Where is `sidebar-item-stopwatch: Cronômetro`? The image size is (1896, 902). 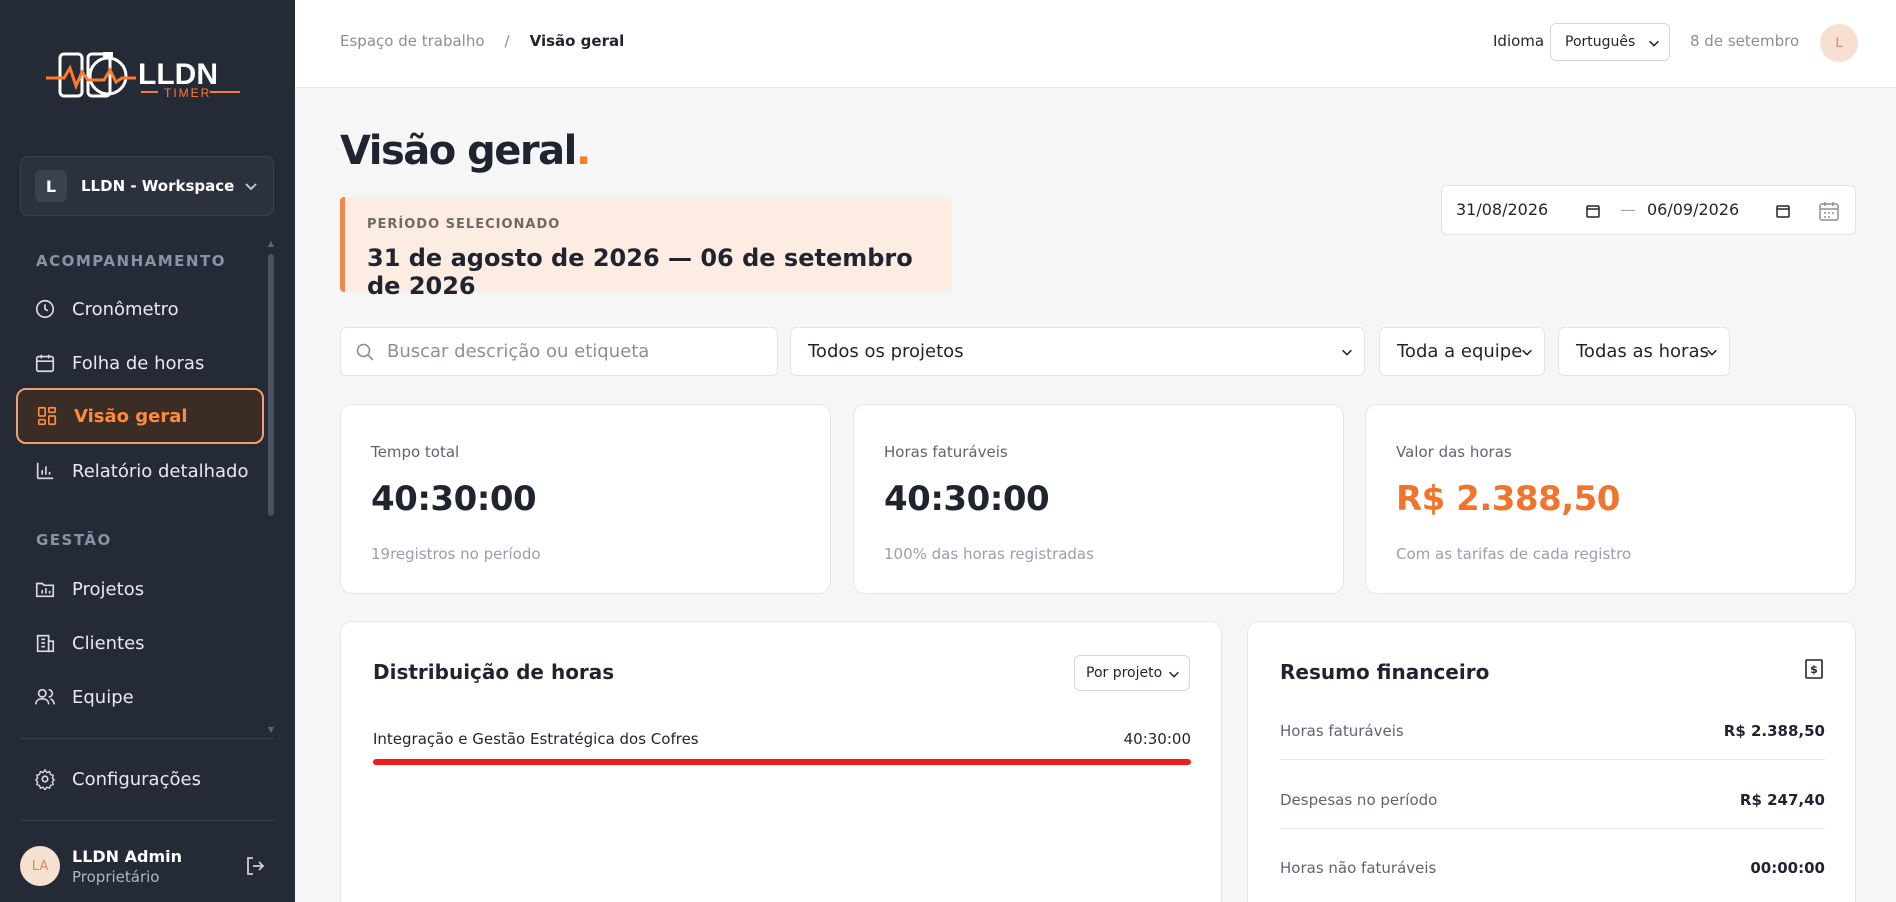 sidebar-item-stopwatch: Cronômetro is located at coordinates (140, 309).